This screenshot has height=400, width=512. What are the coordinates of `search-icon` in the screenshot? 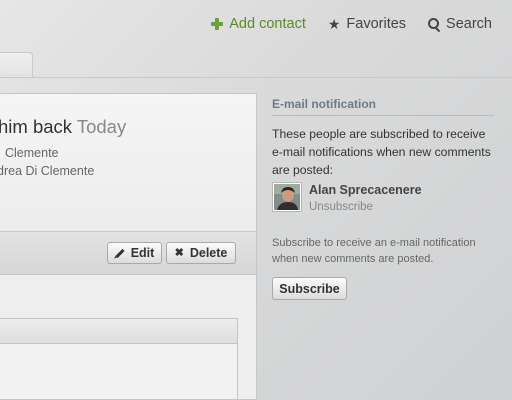 It's located at (434, 25).